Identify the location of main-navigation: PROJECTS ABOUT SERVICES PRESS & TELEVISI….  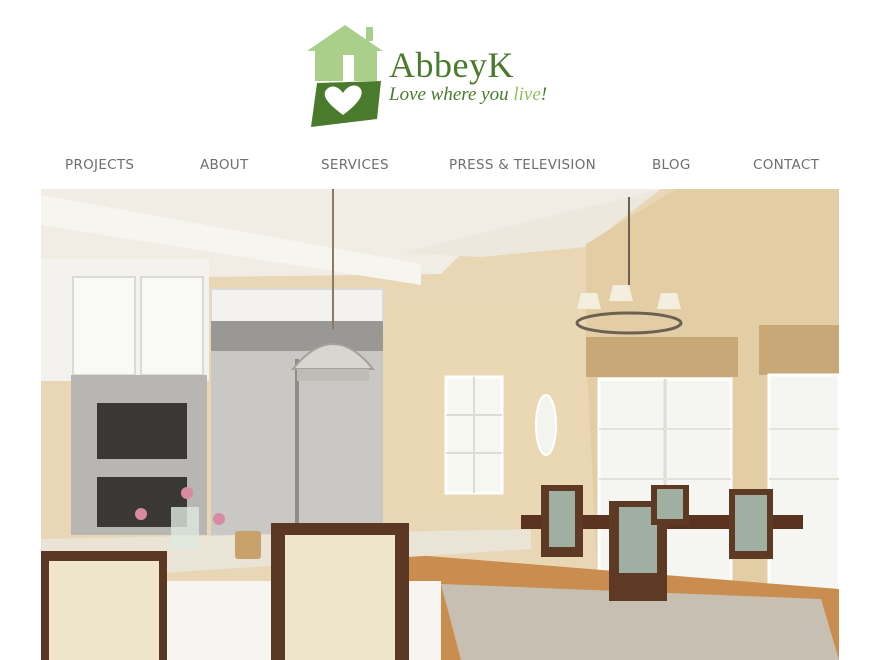
(440, 166).